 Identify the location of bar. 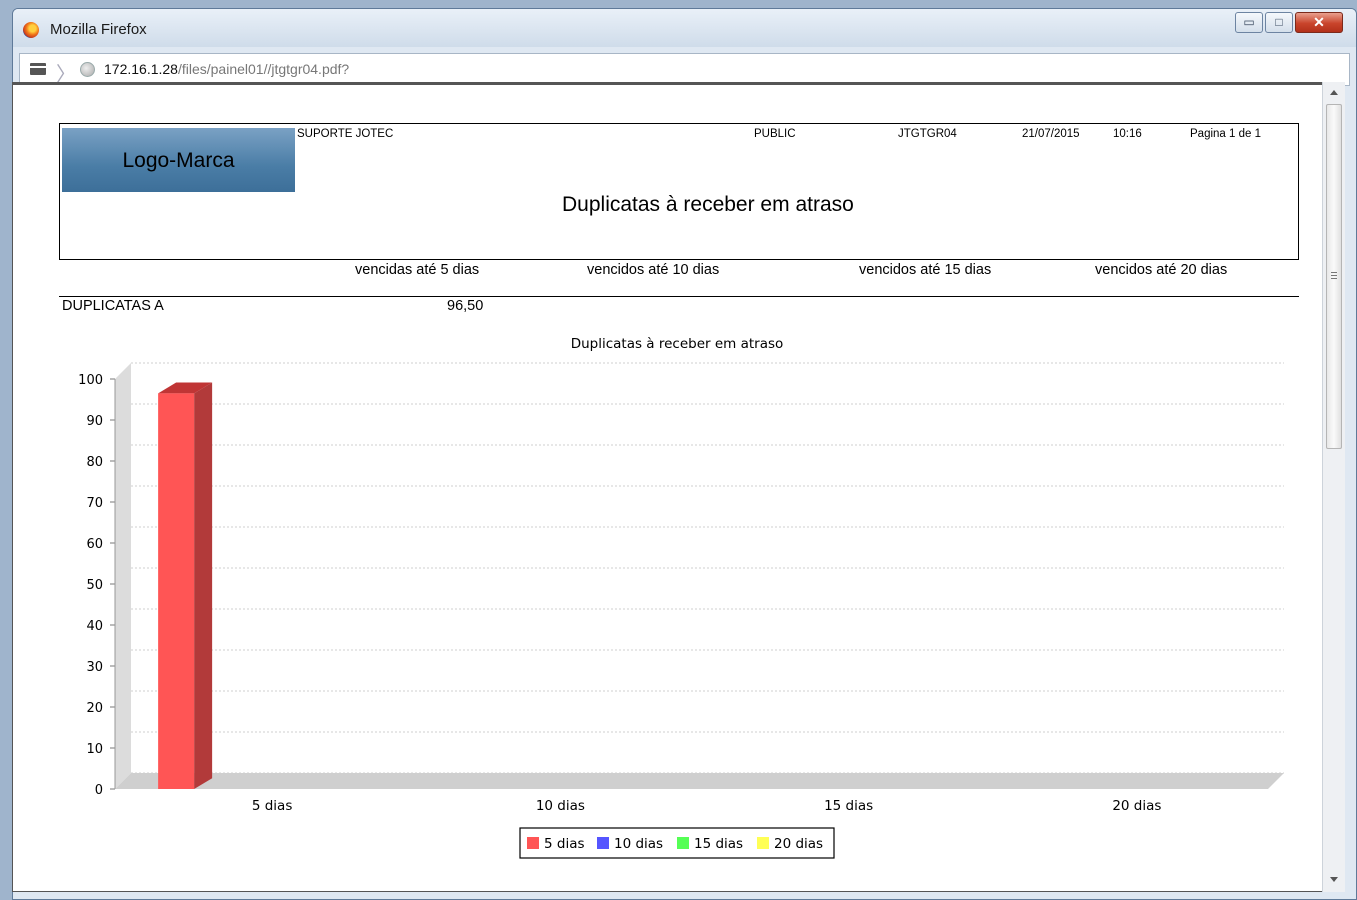
(176, 591).